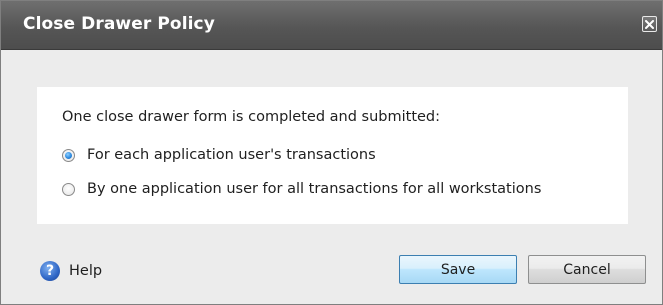 The width and height of the screenshot is (663, 305). Describe the element at coordinates (587, 269) in the screenshot. I see `cancel-button: Cancel` at that location.